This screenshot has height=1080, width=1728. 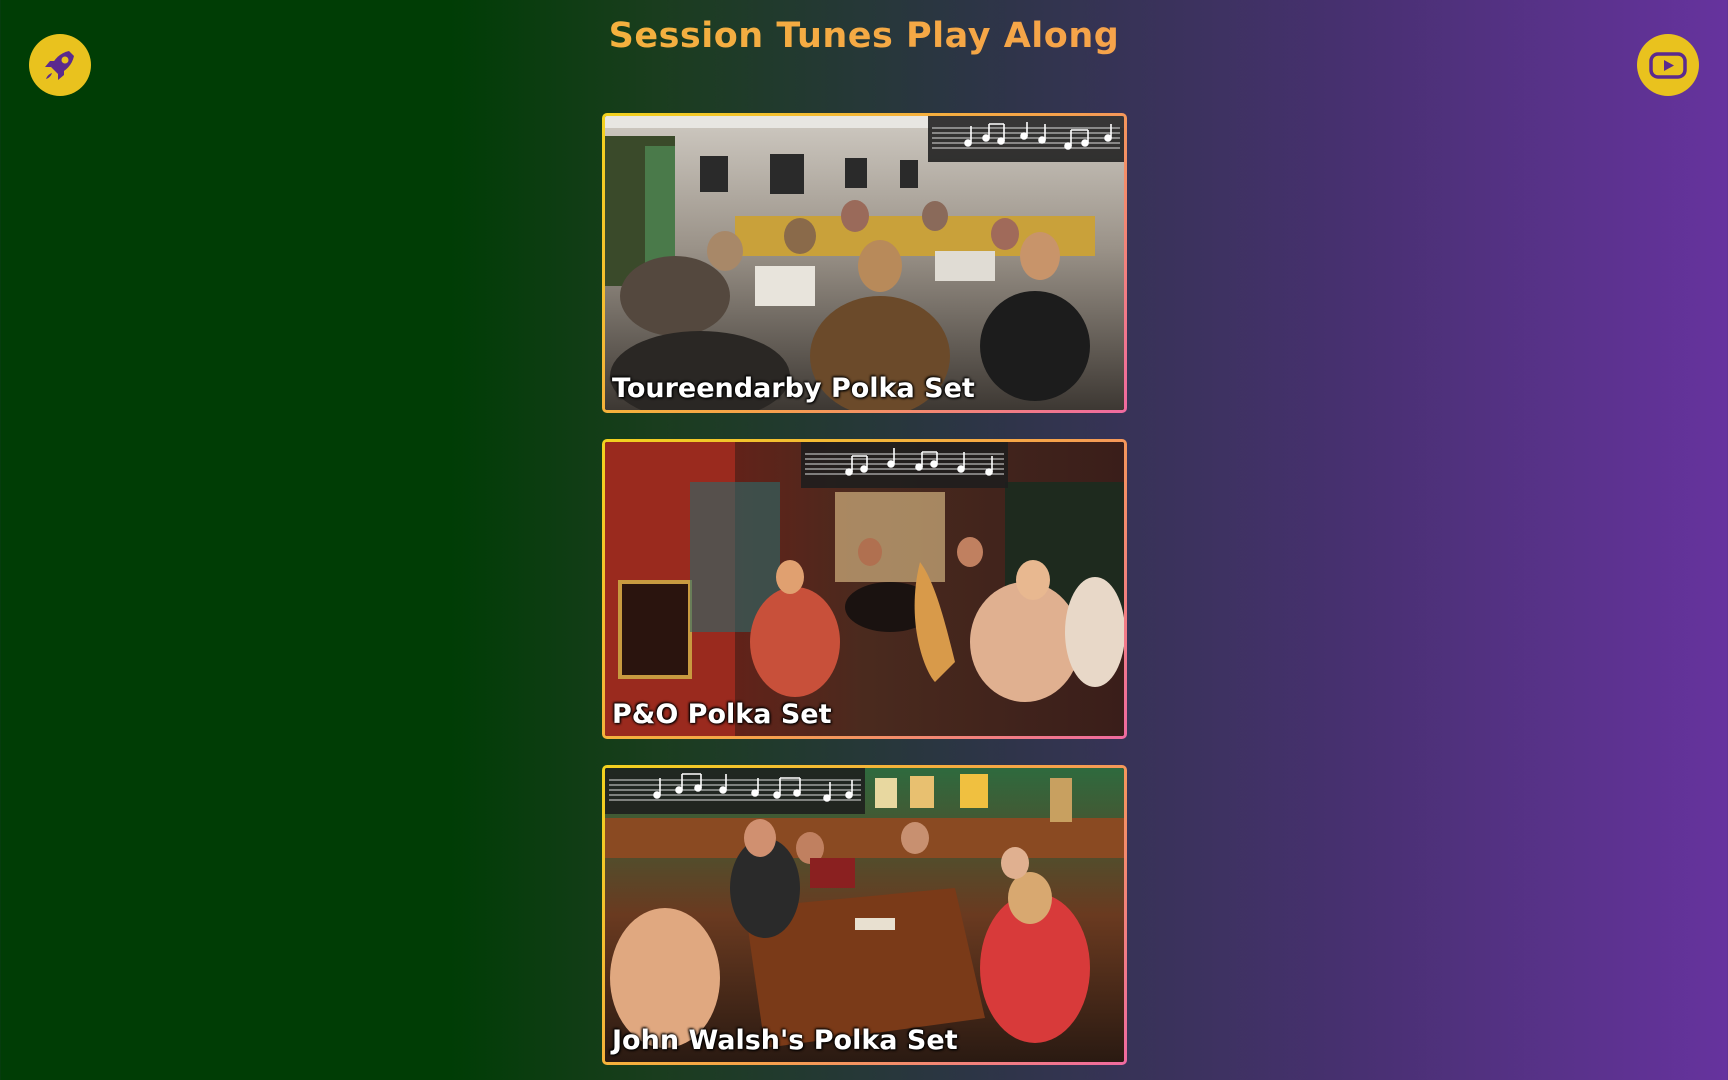 I want to click on page-title: Session Tunes Play Along, so click(x=864, y=36).